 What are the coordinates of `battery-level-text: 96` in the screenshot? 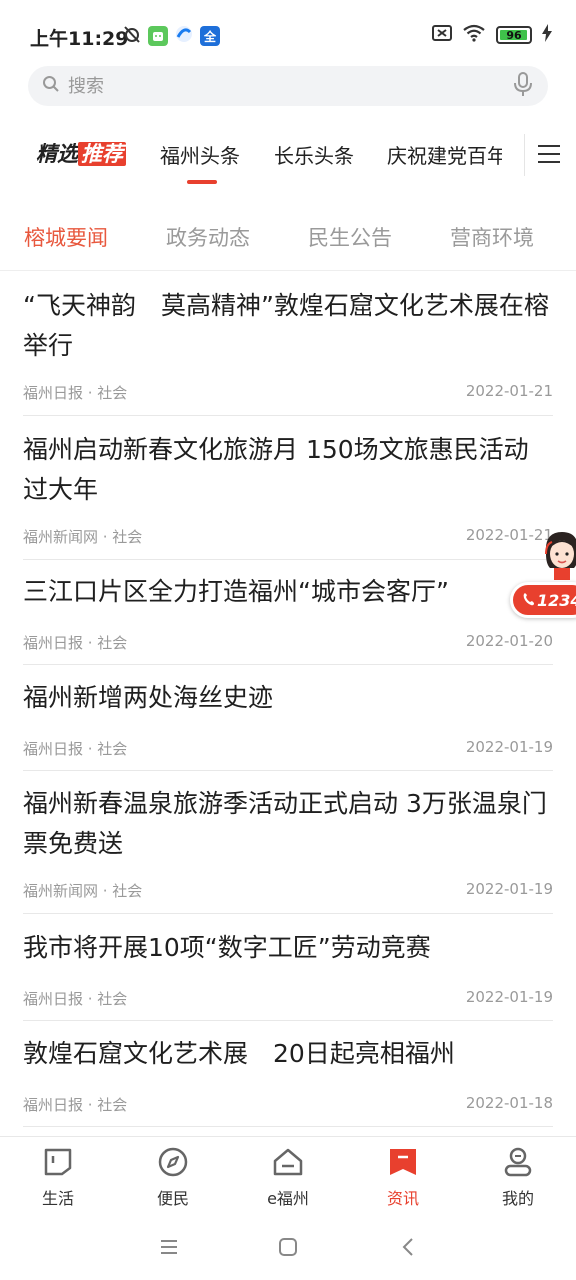 It's located at (514, 35).